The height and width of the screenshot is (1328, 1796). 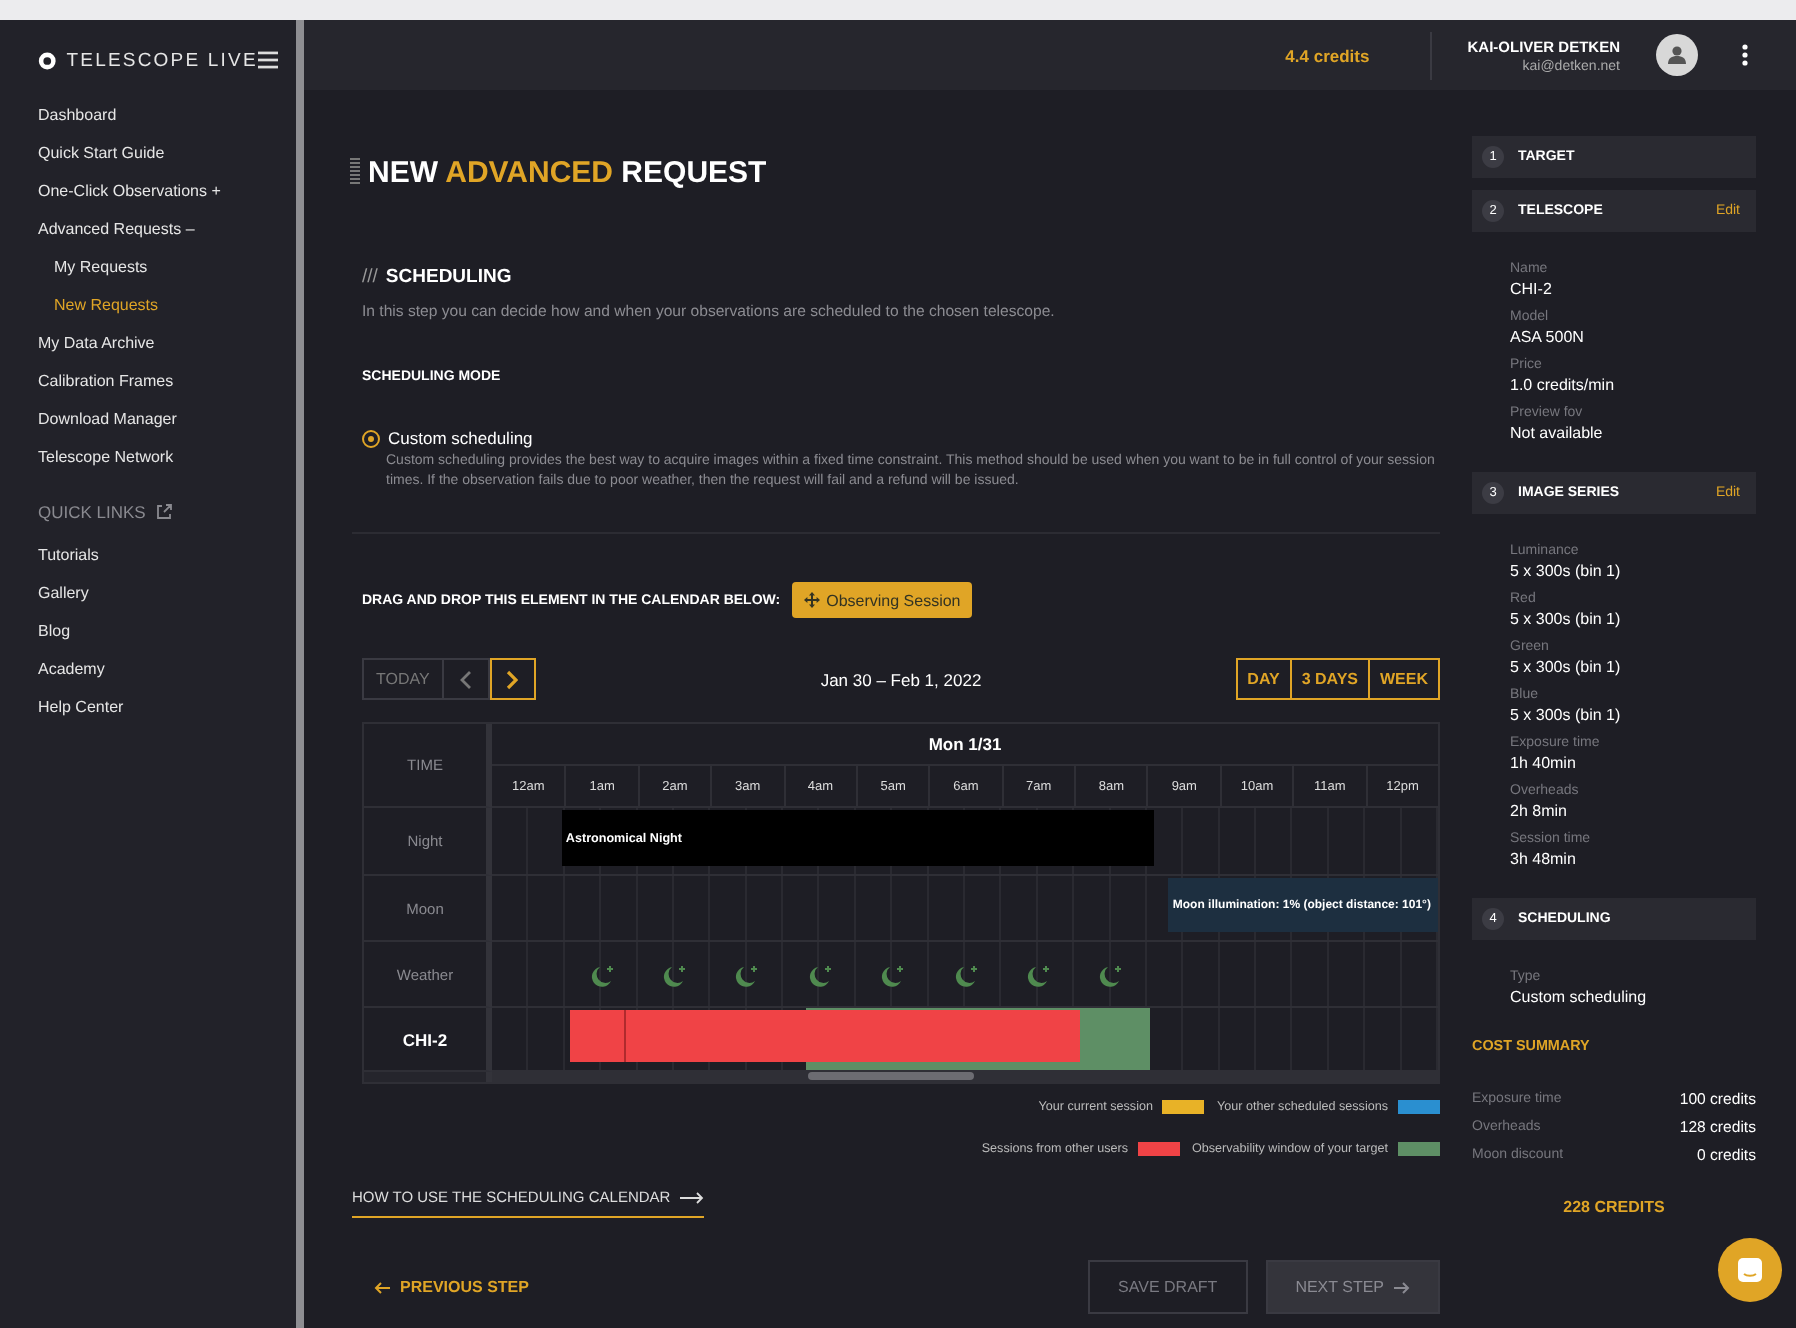 I want to click on chevron-right-icon, so click(x=512, y=679).